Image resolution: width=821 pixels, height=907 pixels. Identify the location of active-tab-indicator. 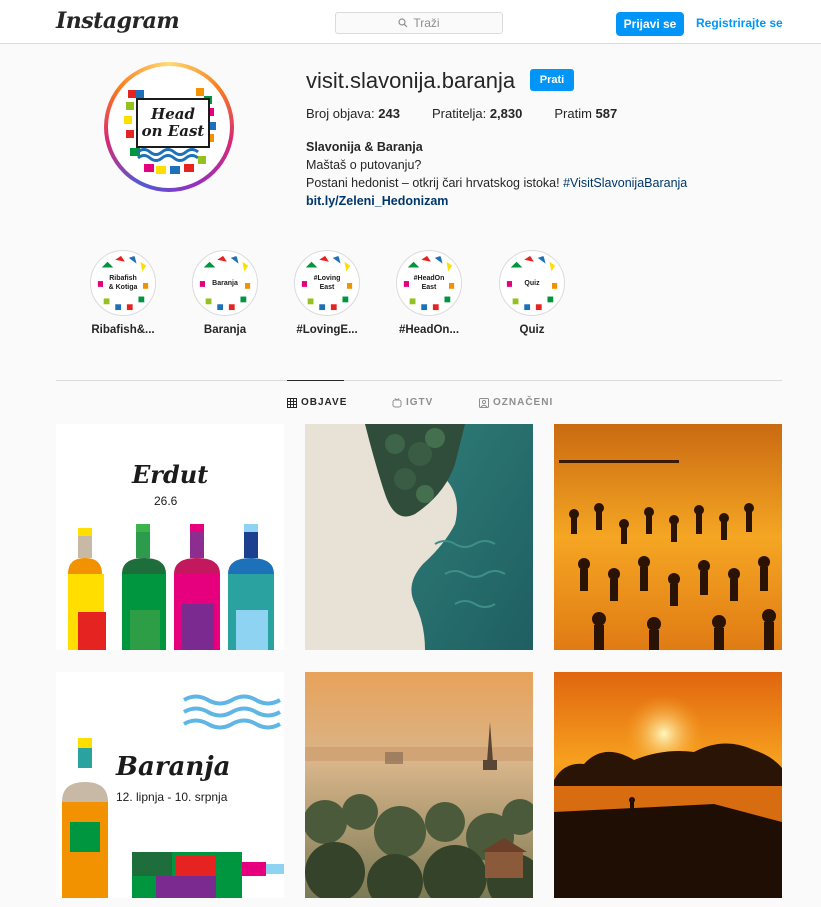
(315, 380).